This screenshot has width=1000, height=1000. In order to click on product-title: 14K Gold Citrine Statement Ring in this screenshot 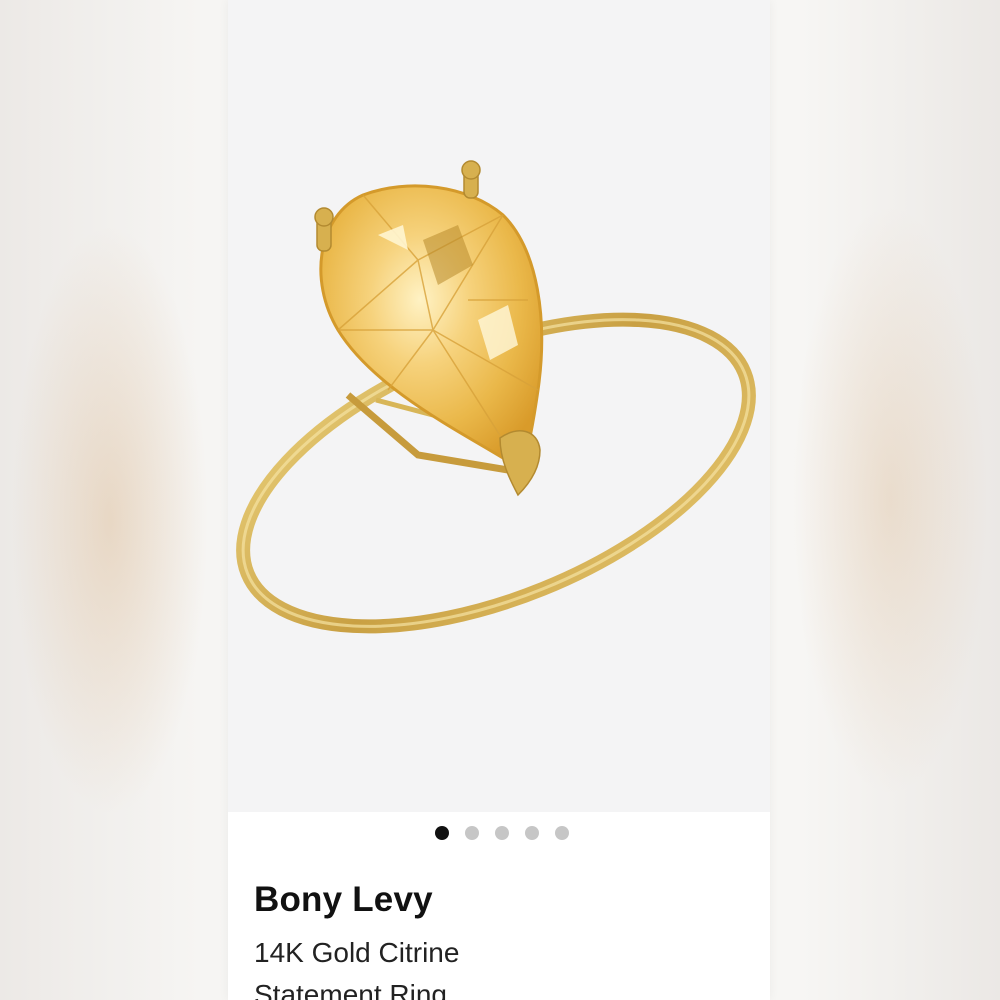, I will do `click(504, 966)`.